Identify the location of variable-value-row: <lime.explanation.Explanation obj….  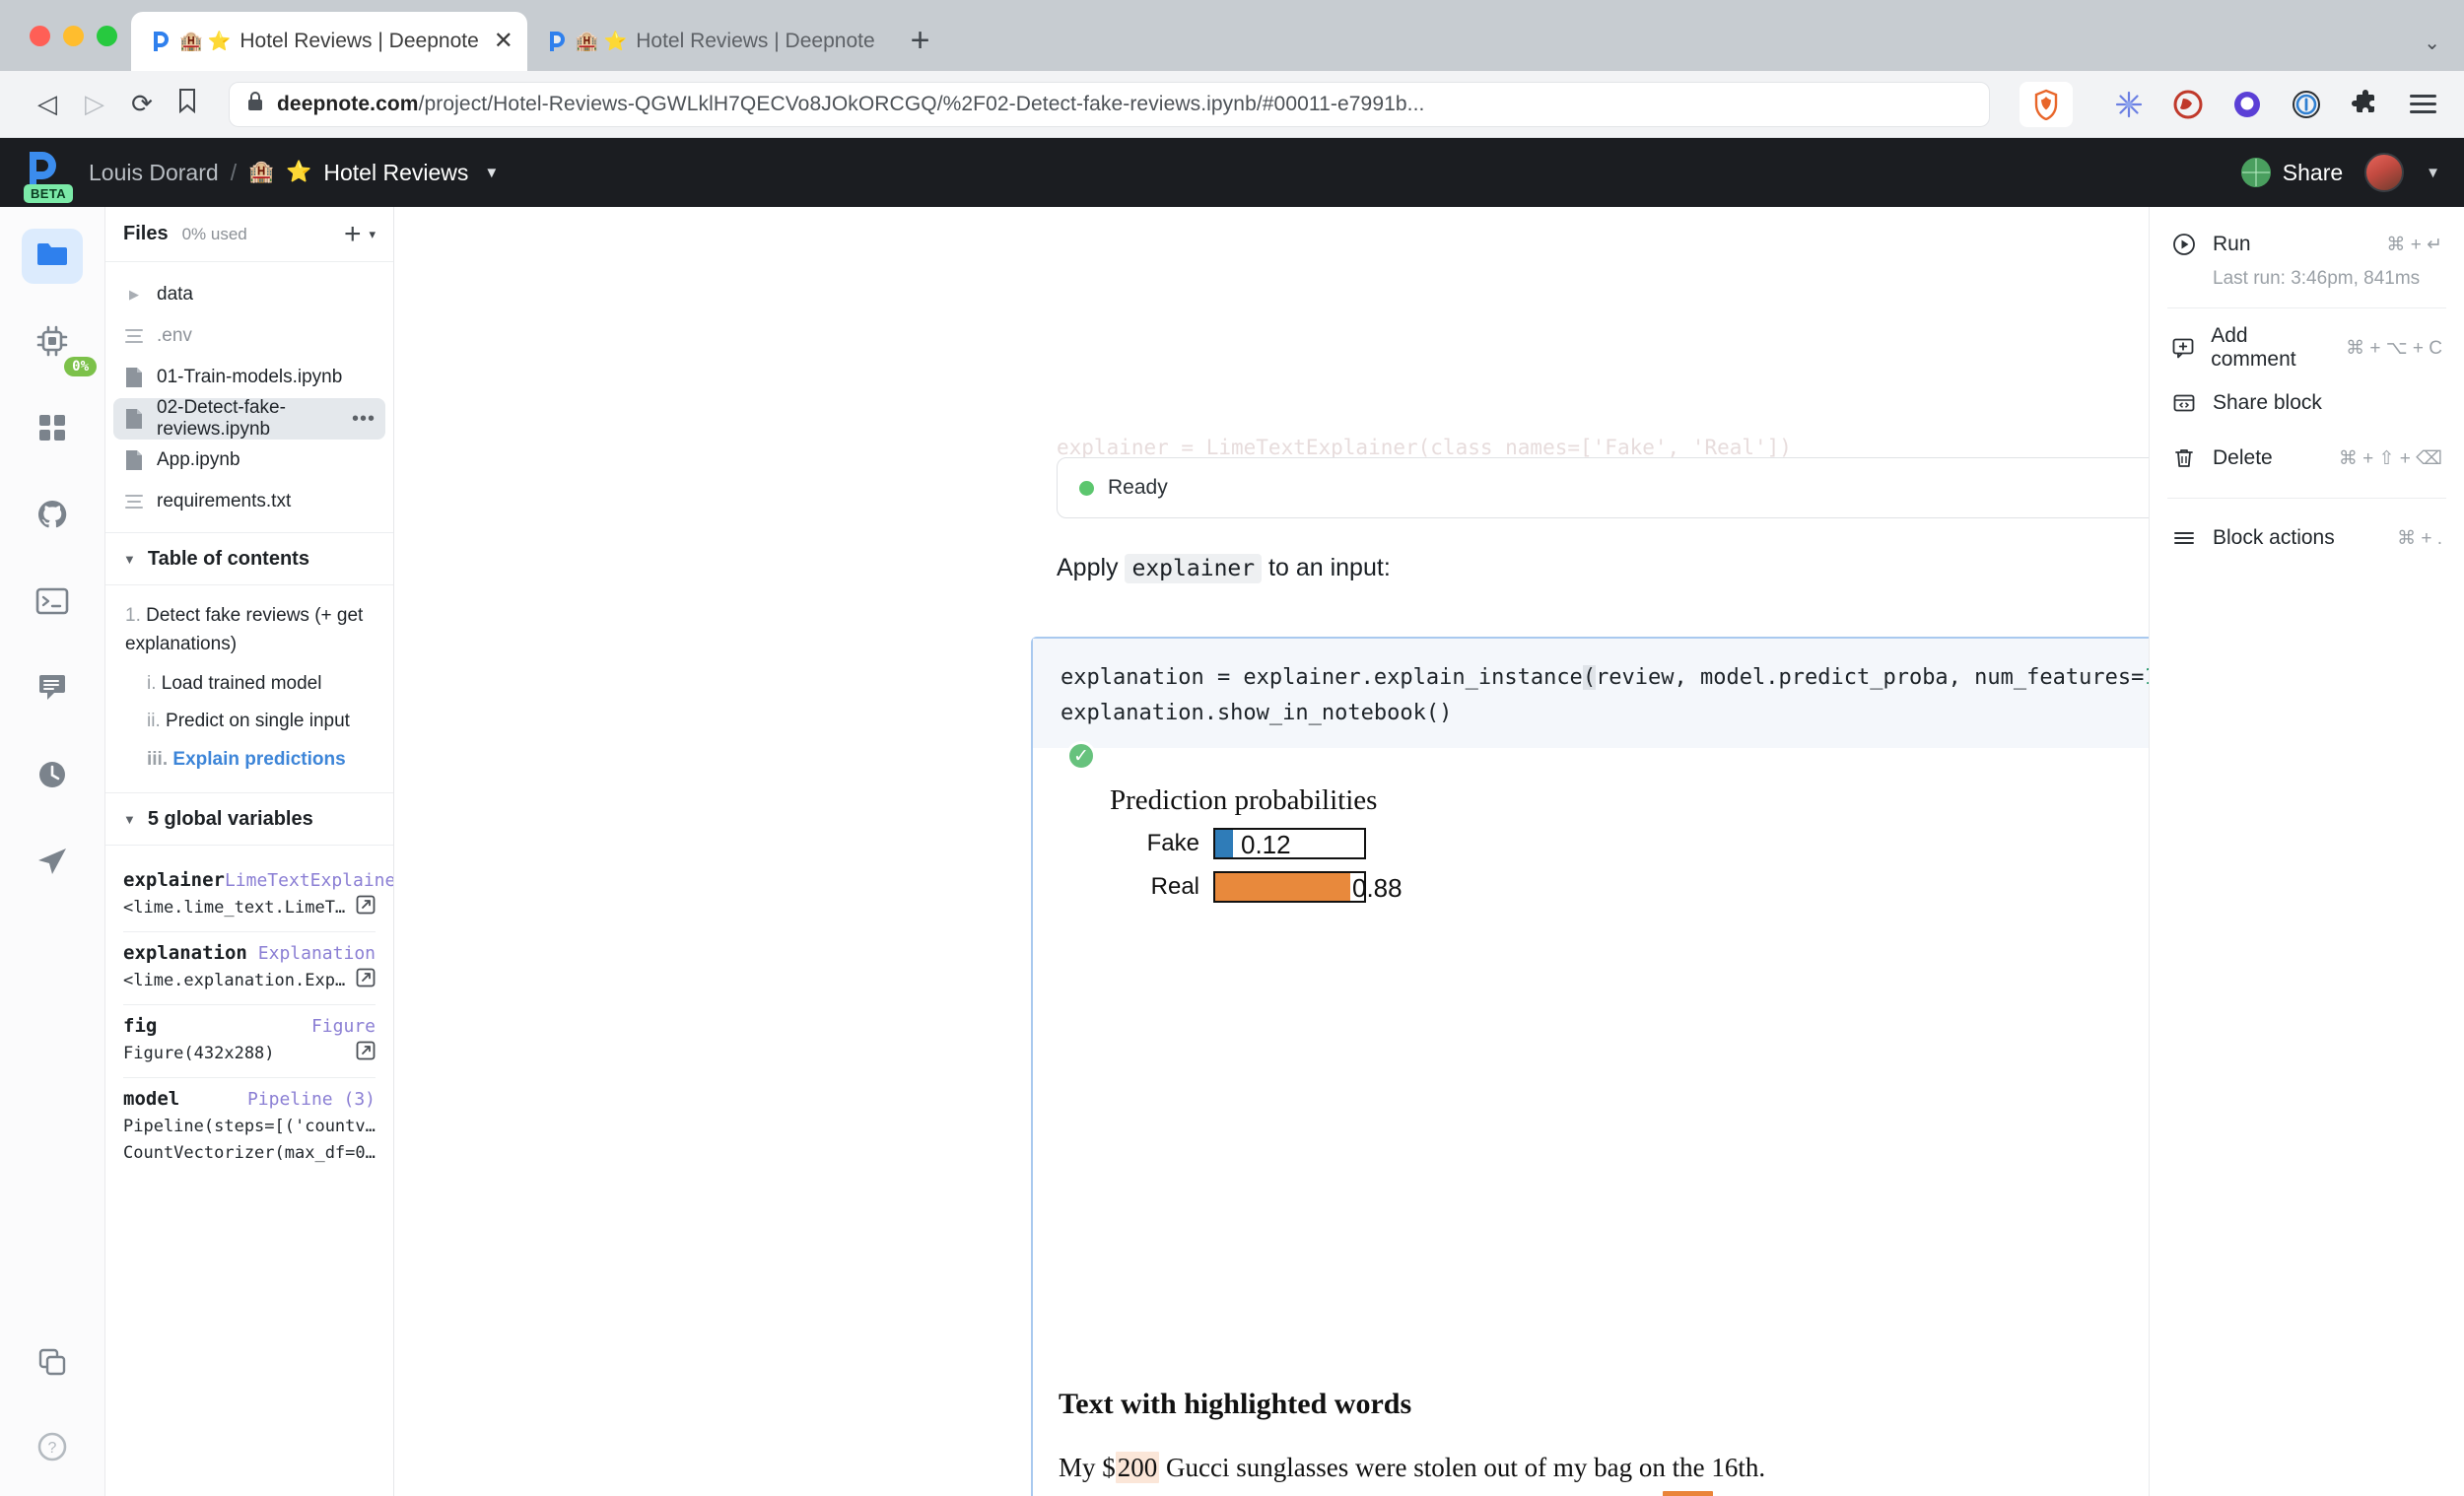
(249, 980).